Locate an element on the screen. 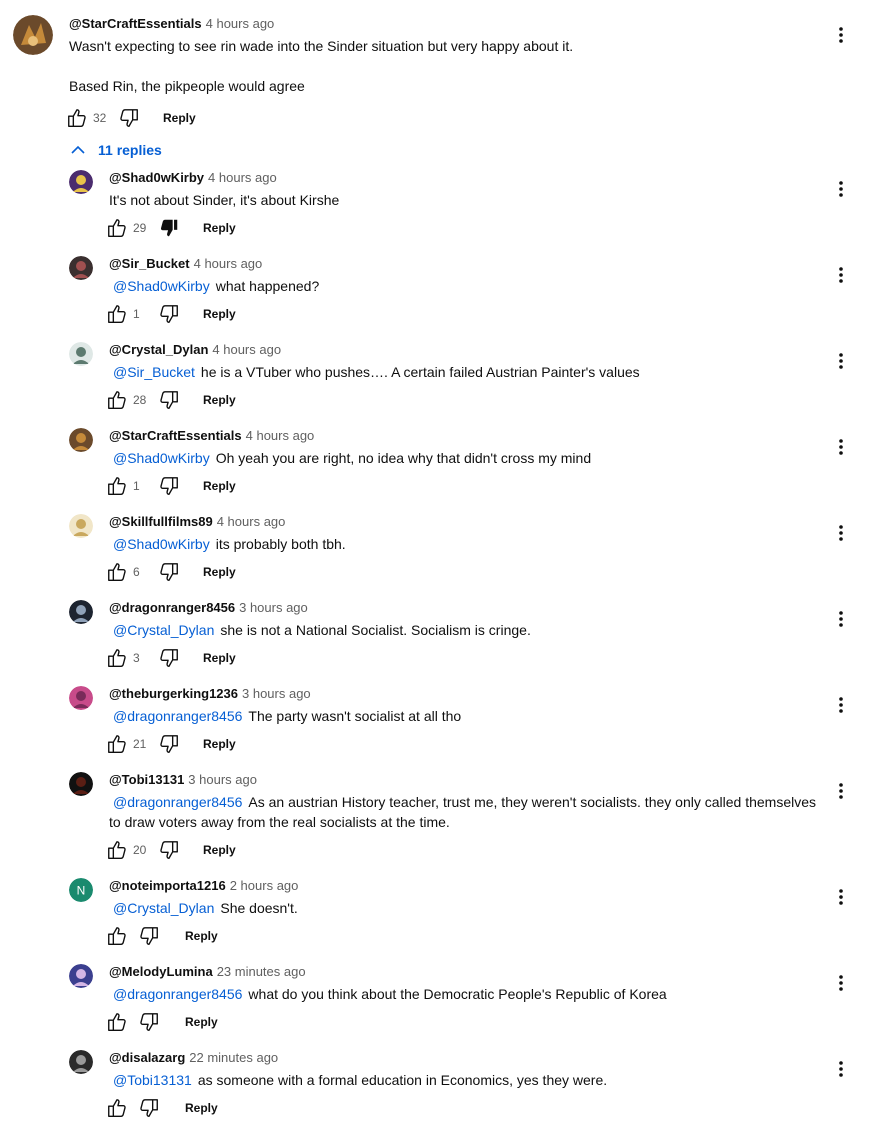 The width and height of the screenshot is (880, 1132). author-line: @noteimporta1216 2 hours ago is located at coordinates (203, 885).